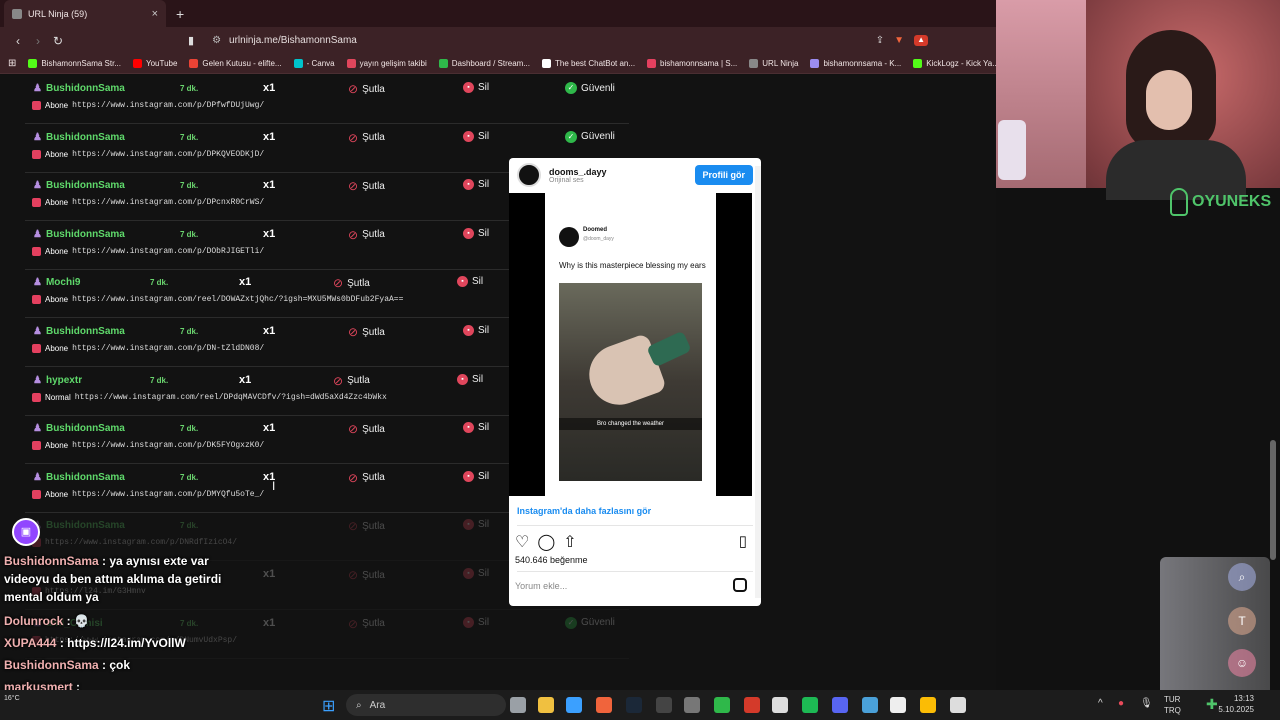  I want to click on rewards-icon: ▲, so click(921, 40).